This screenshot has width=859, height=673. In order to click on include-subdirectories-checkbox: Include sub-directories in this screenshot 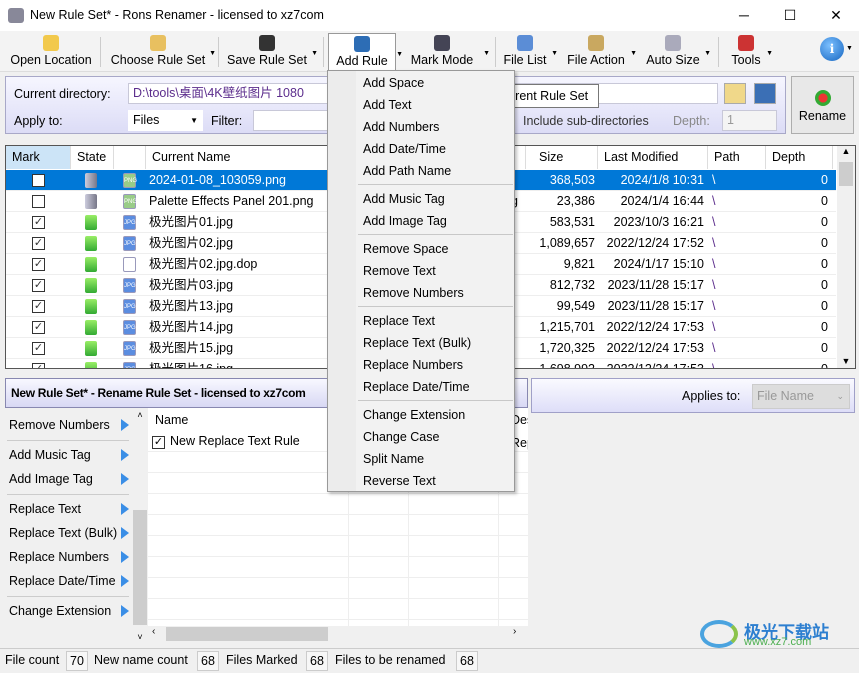, I will do `click(586, 121)`.